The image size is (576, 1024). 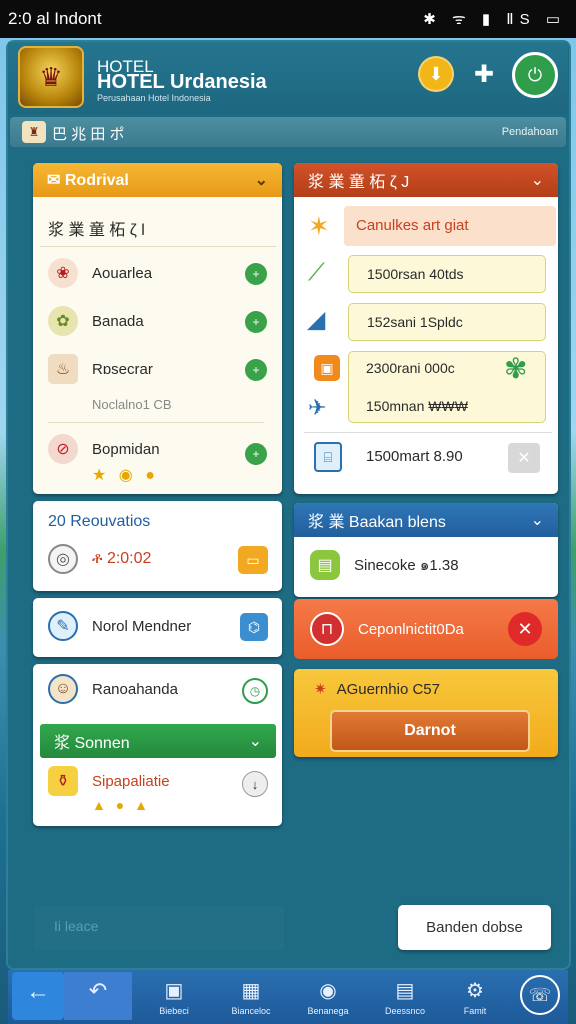 I want to click on list-item-label: Rɒsecrar, so click(x=122, y=369).